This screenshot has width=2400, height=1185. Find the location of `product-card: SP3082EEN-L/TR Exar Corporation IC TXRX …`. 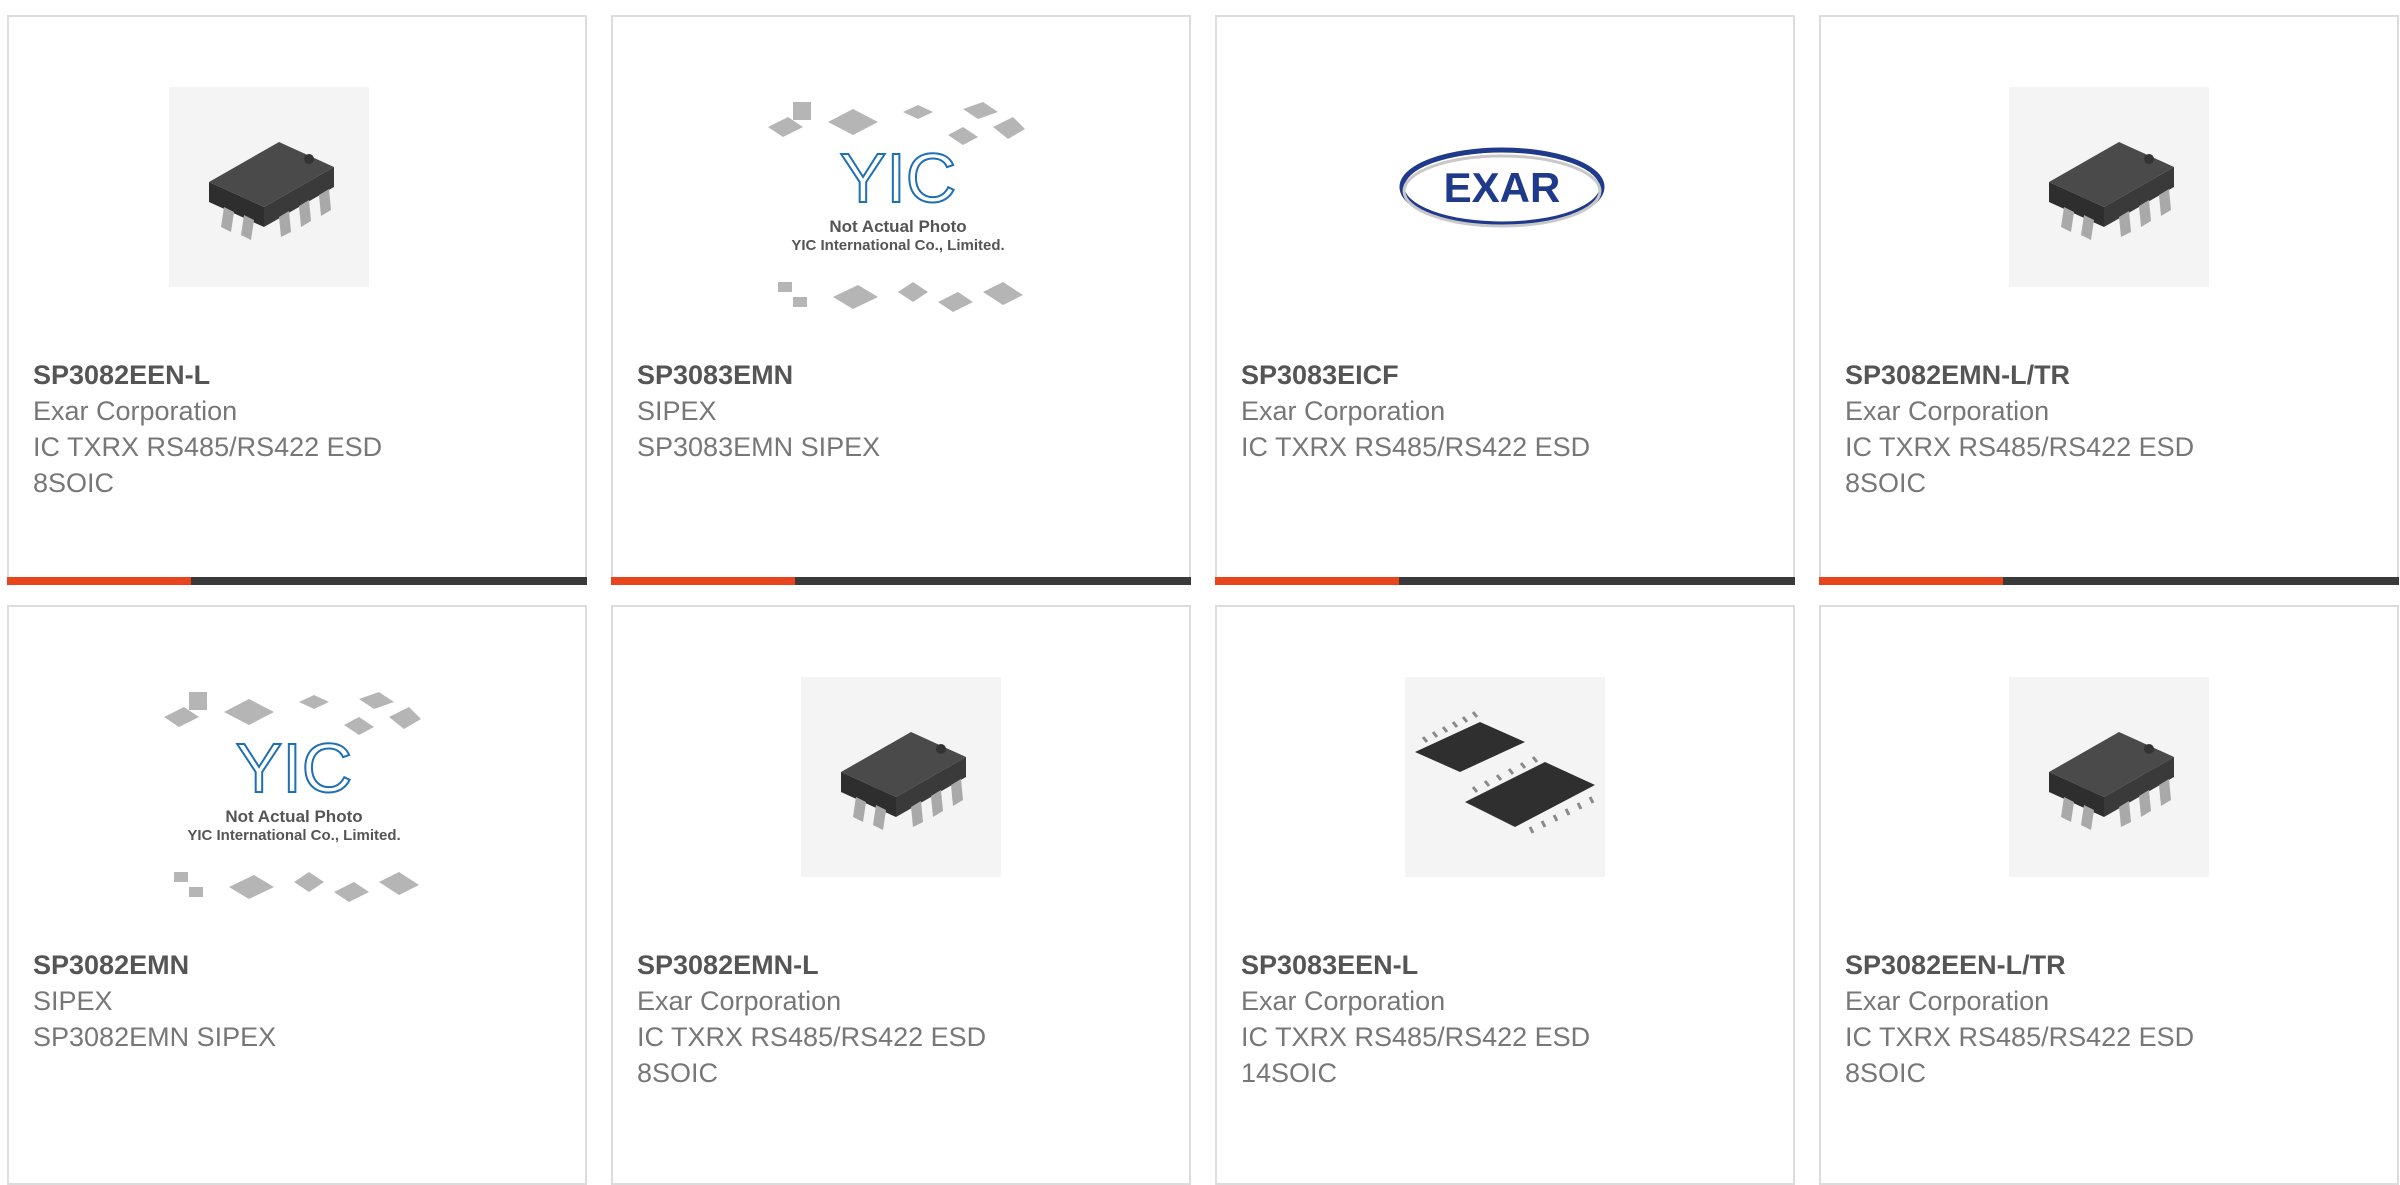

product-card: SP3082EEN-L/TR Exar Corporation IC TXRX … is located at coordinates (2109, 895).